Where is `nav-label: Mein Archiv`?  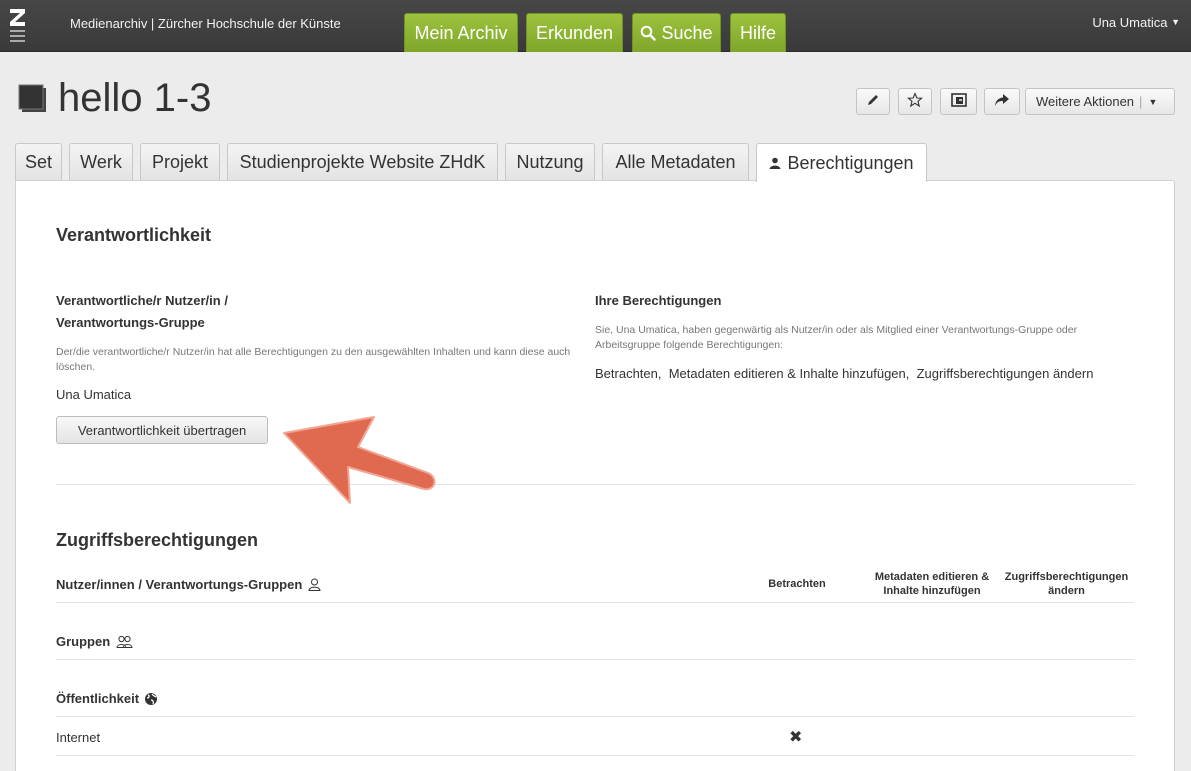
nav-label: Mein Archiv is located at coordinates (461, 32).